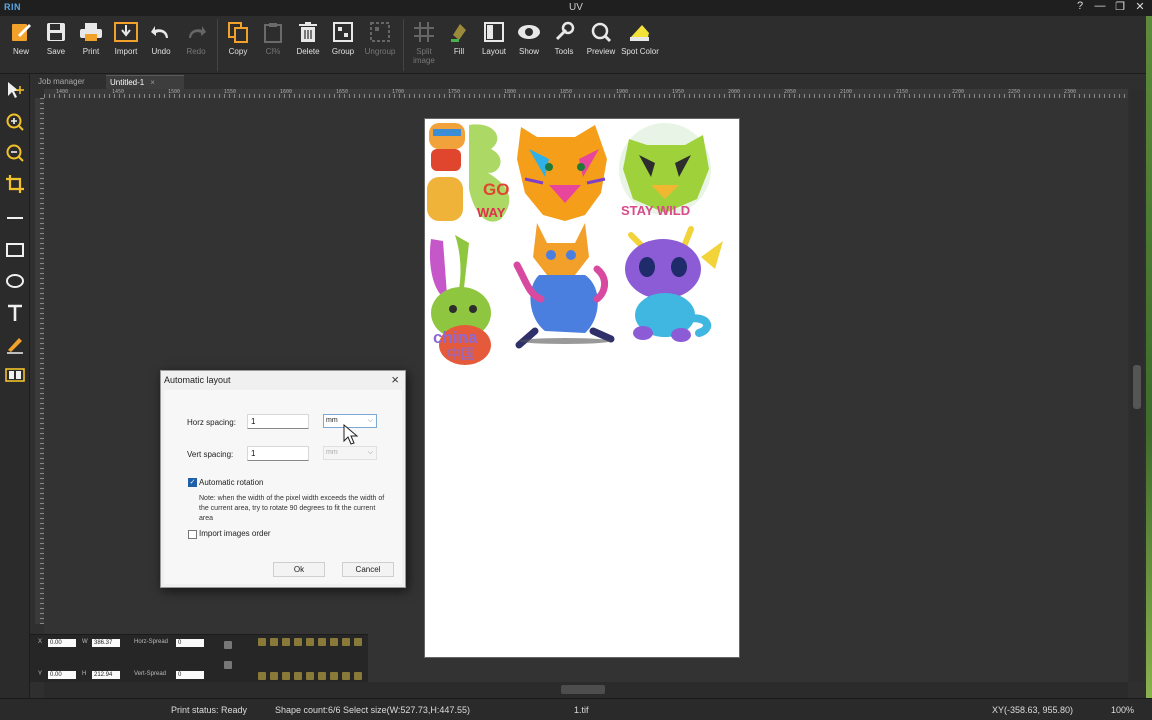  Describe the element at coordinates (126, 44) in the screenshot. I see `import-button: Import` at that location.